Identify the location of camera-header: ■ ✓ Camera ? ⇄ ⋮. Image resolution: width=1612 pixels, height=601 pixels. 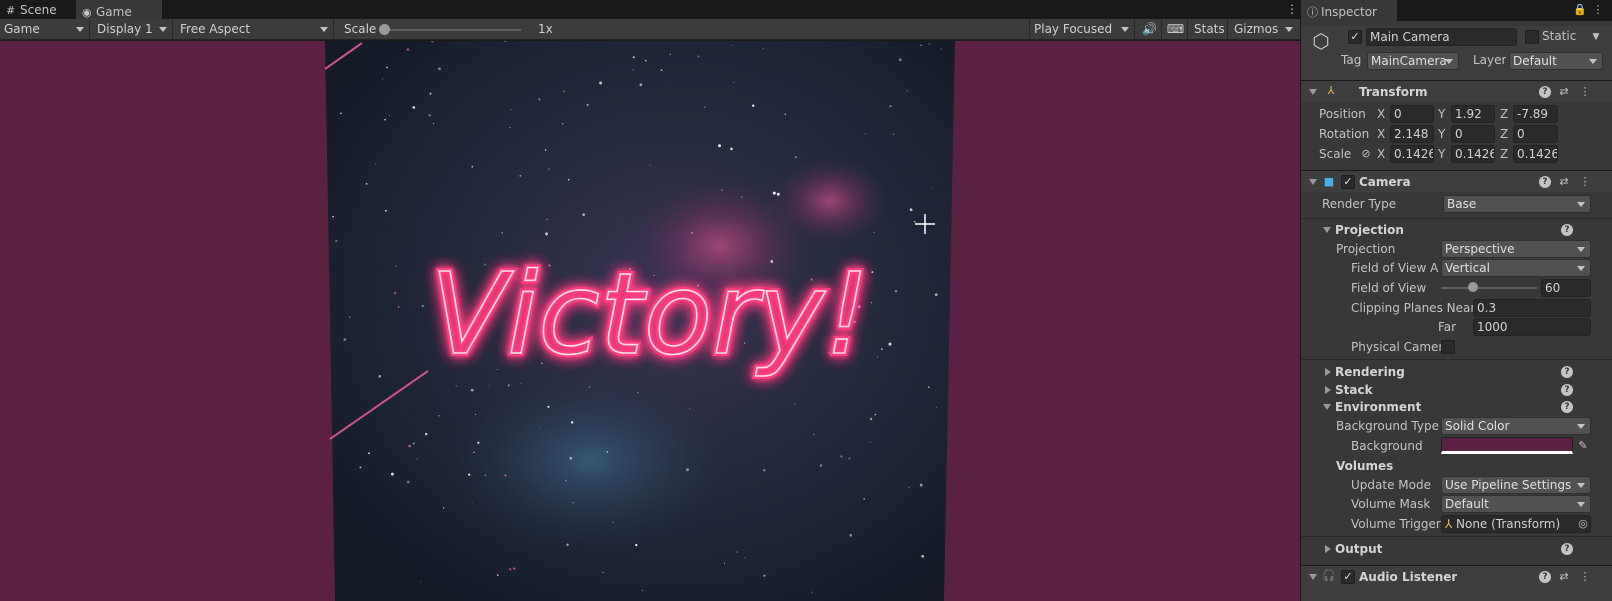
(1456, 181).